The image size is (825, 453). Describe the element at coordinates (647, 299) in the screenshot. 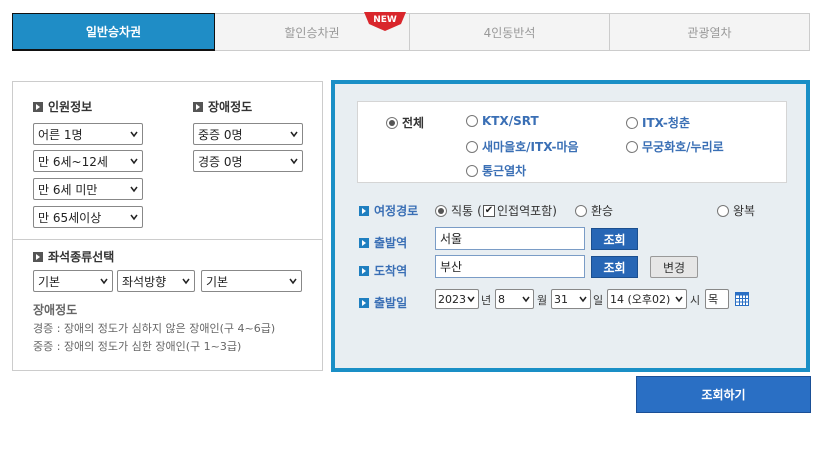

I see `hour-select: 14 (오후02)` at that location.